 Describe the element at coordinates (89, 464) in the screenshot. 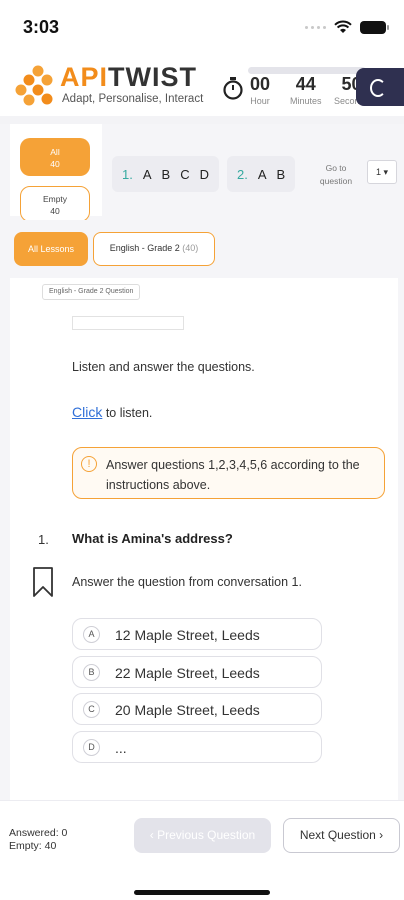

I see `warning-icon: !` at that location.